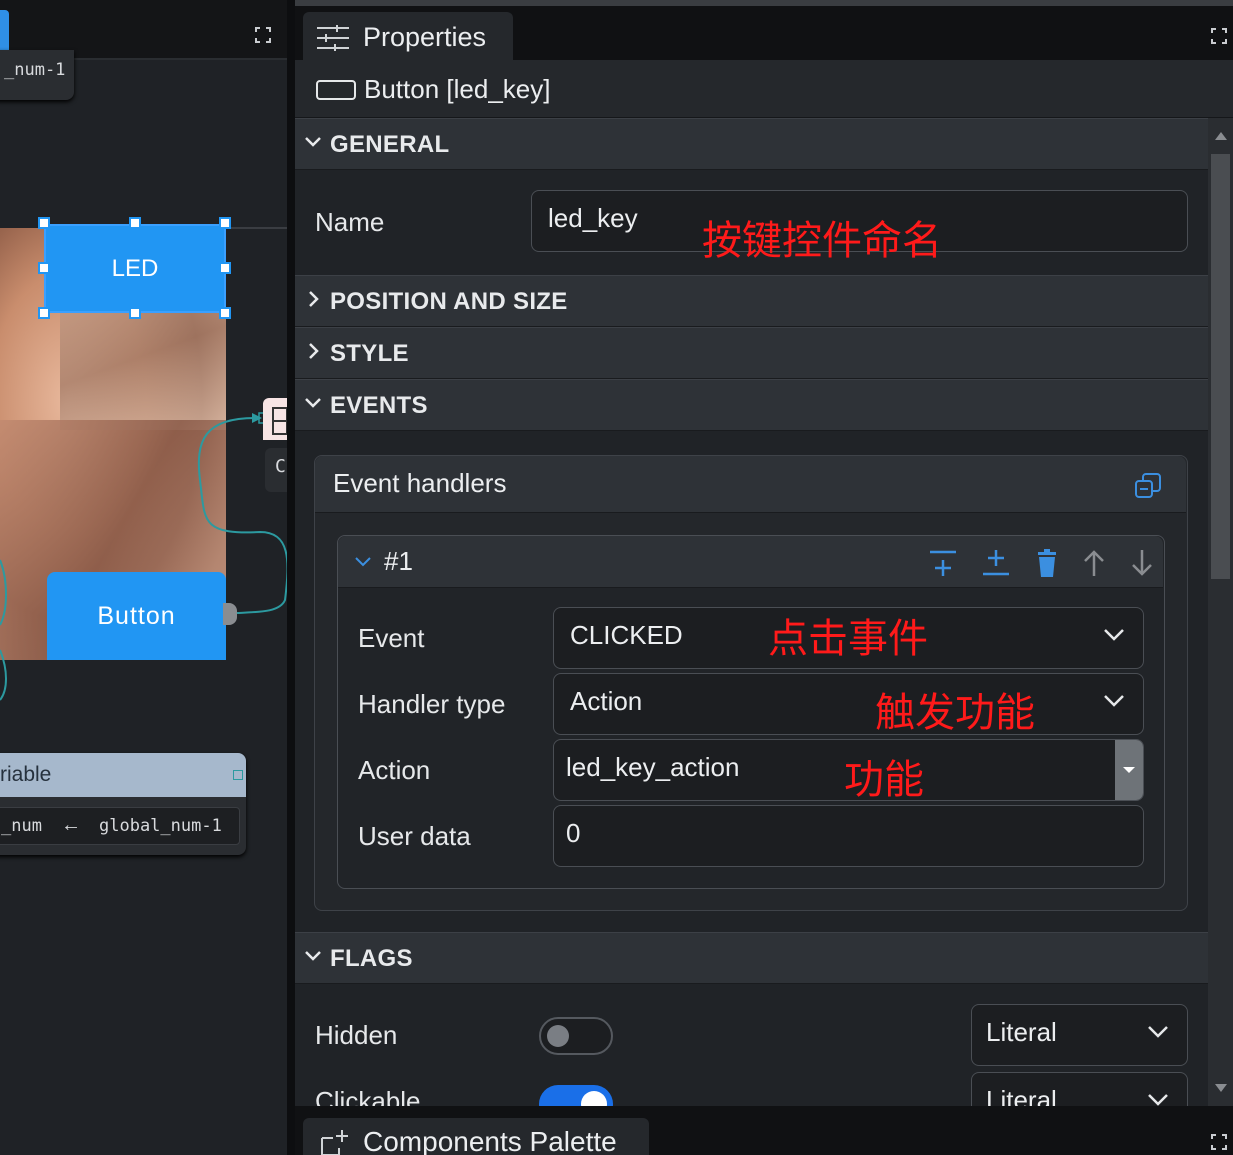 This screenshot has width=1233, height=1155. What do you see at coordinates (626, 635) in the screenshot?
I see `event-select-value: CLICKED` at bounding box center [626, 635].